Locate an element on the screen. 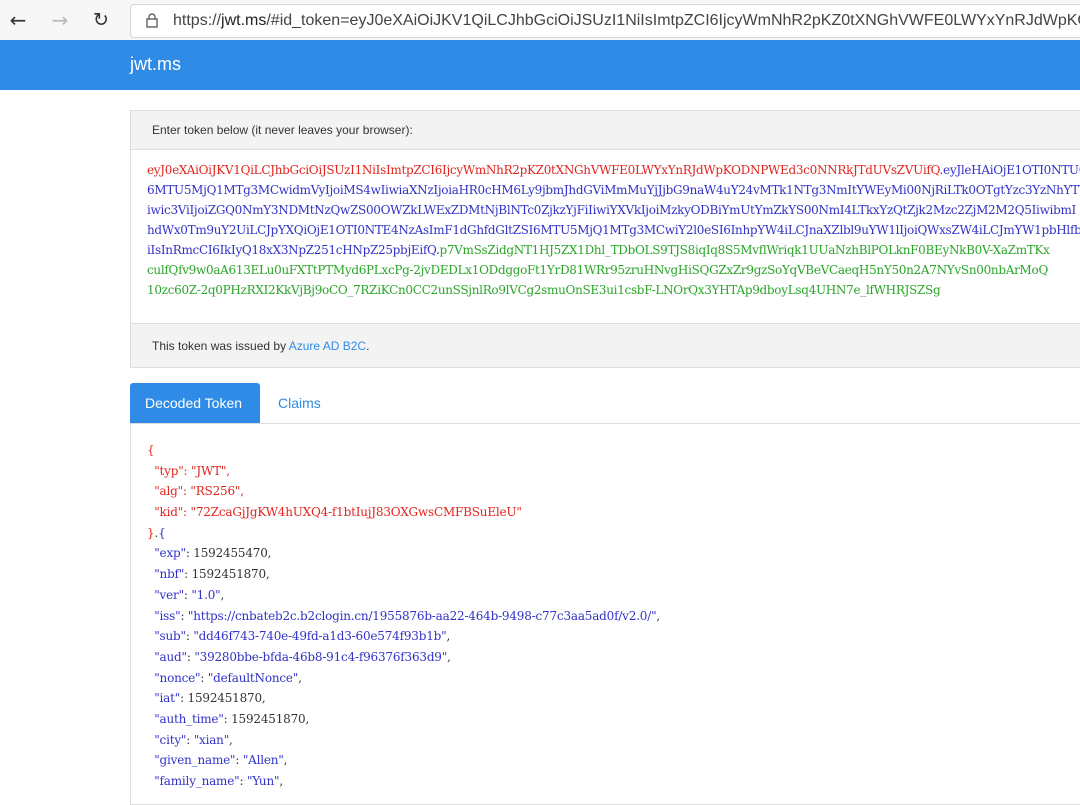  json-token: "alg": "RS256", is located at coordinates (195, 491).